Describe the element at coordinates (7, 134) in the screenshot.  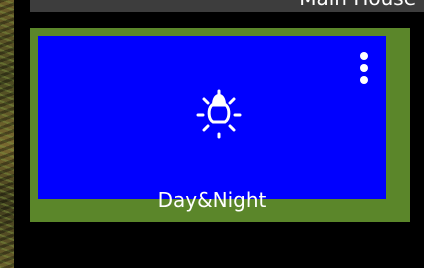
I see `background-wallpaper` at that location.